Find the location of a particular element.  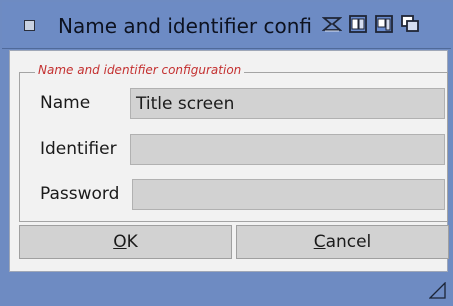

close-box-icon is located at coordinates (29, 25).